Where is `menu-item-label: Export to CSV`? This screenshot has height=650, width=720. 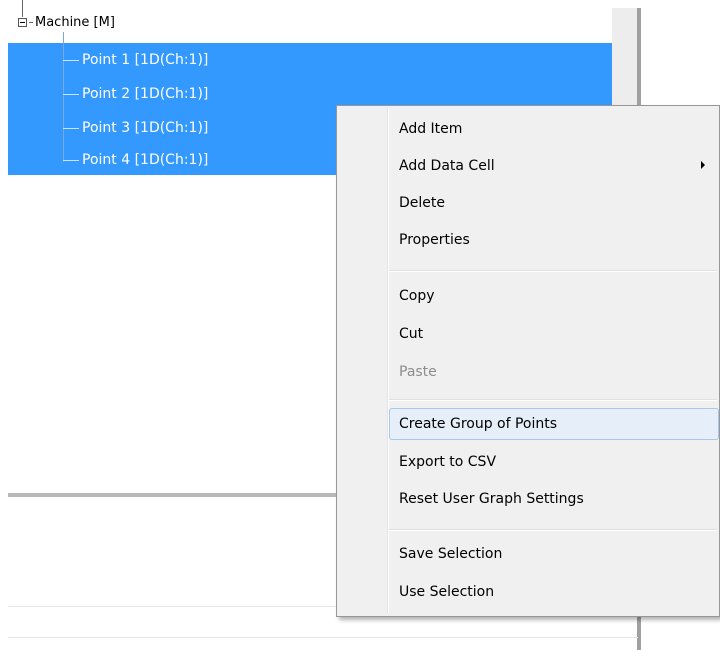
menu-item-label: Export to CSV is located at coordinates (448, 462).